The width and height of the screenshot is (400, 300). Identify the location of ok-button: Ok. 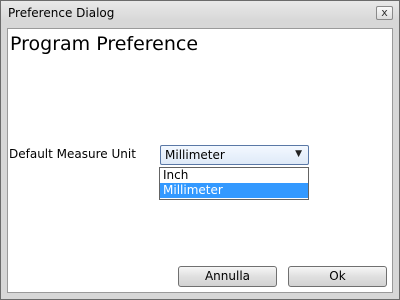
(337, 276).